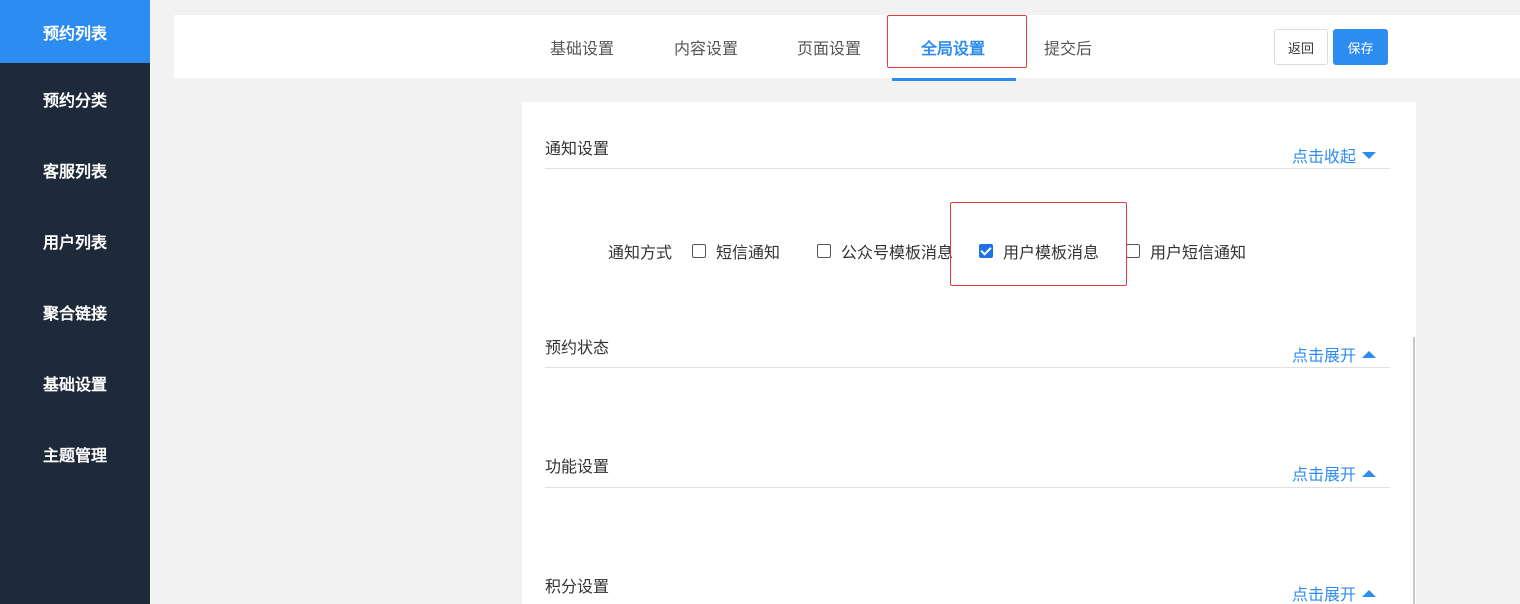  Describe the element at coordinates (1369, 155) in the screenshot. I see `caret-down-icon` at that location.